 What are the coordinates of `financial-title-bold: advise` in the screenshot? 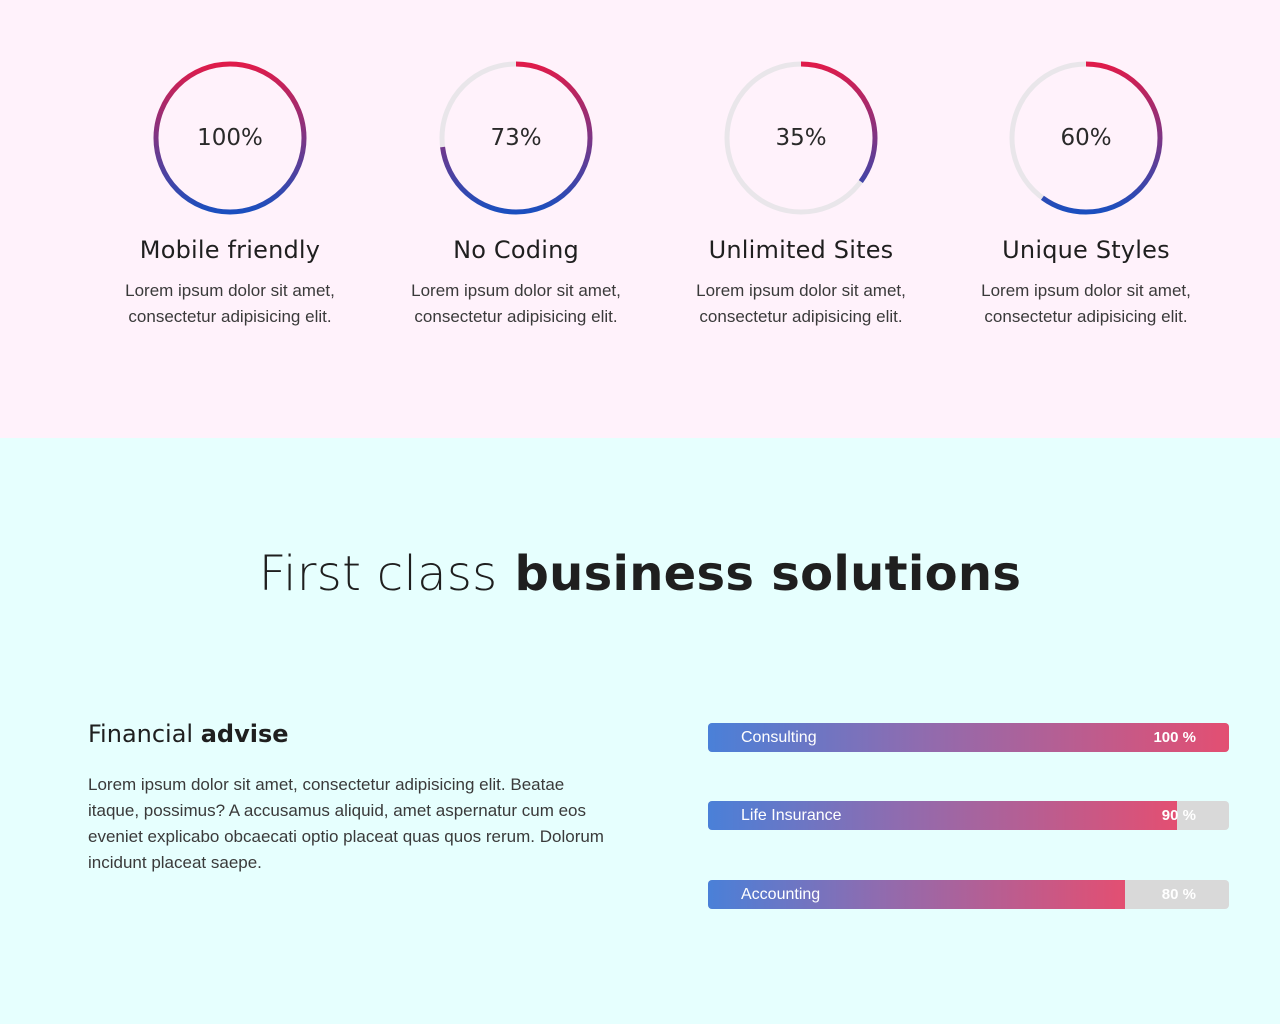 It's located at (244, 734).